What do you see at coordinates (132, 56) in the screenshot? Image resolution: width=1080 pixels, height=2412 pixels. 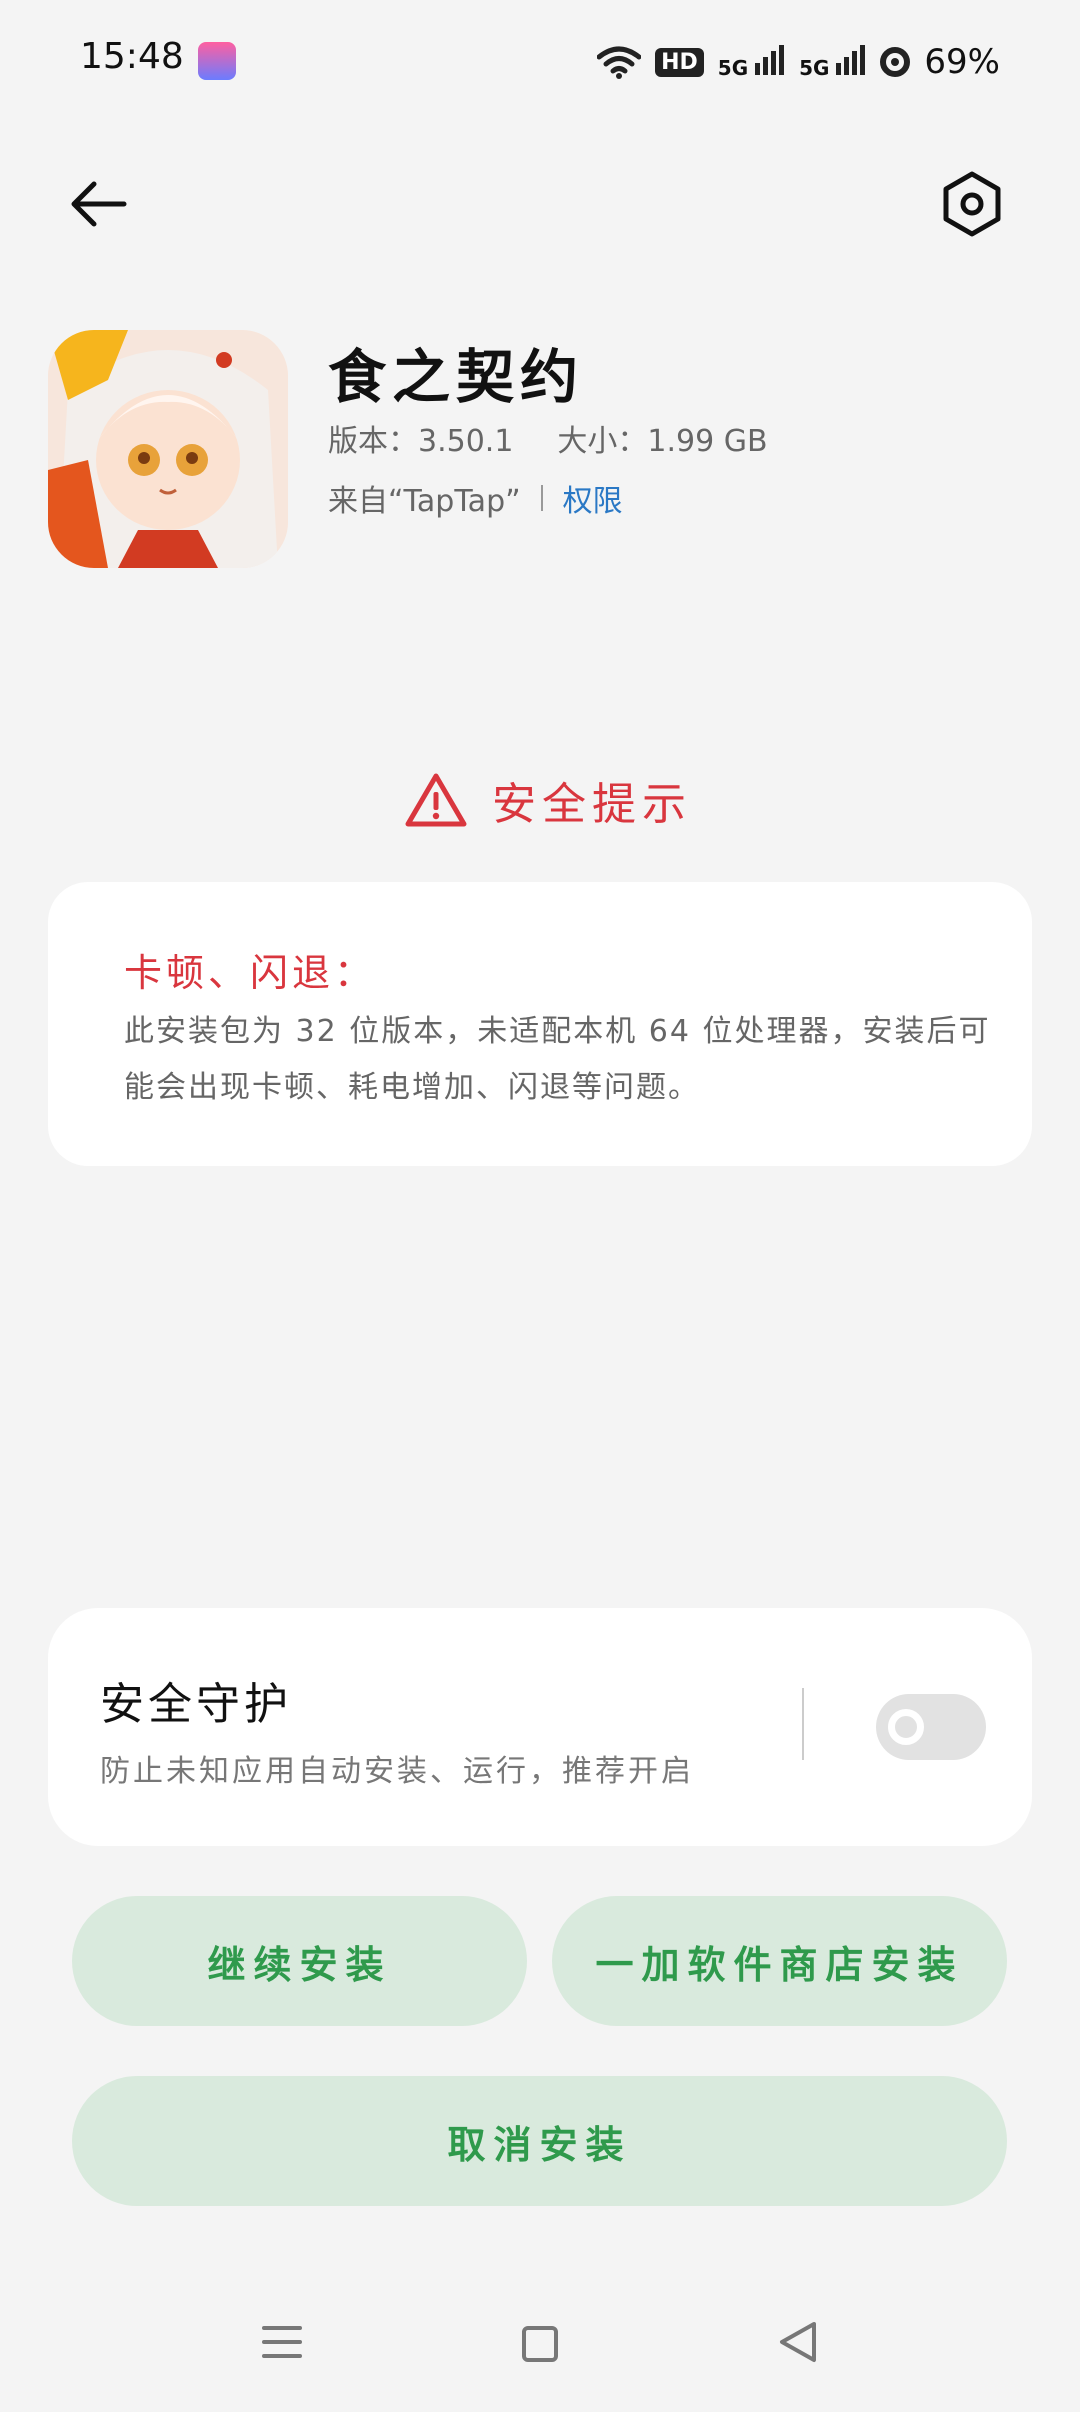 I see `status-time: 15:48` at bounding box center [132, 56].